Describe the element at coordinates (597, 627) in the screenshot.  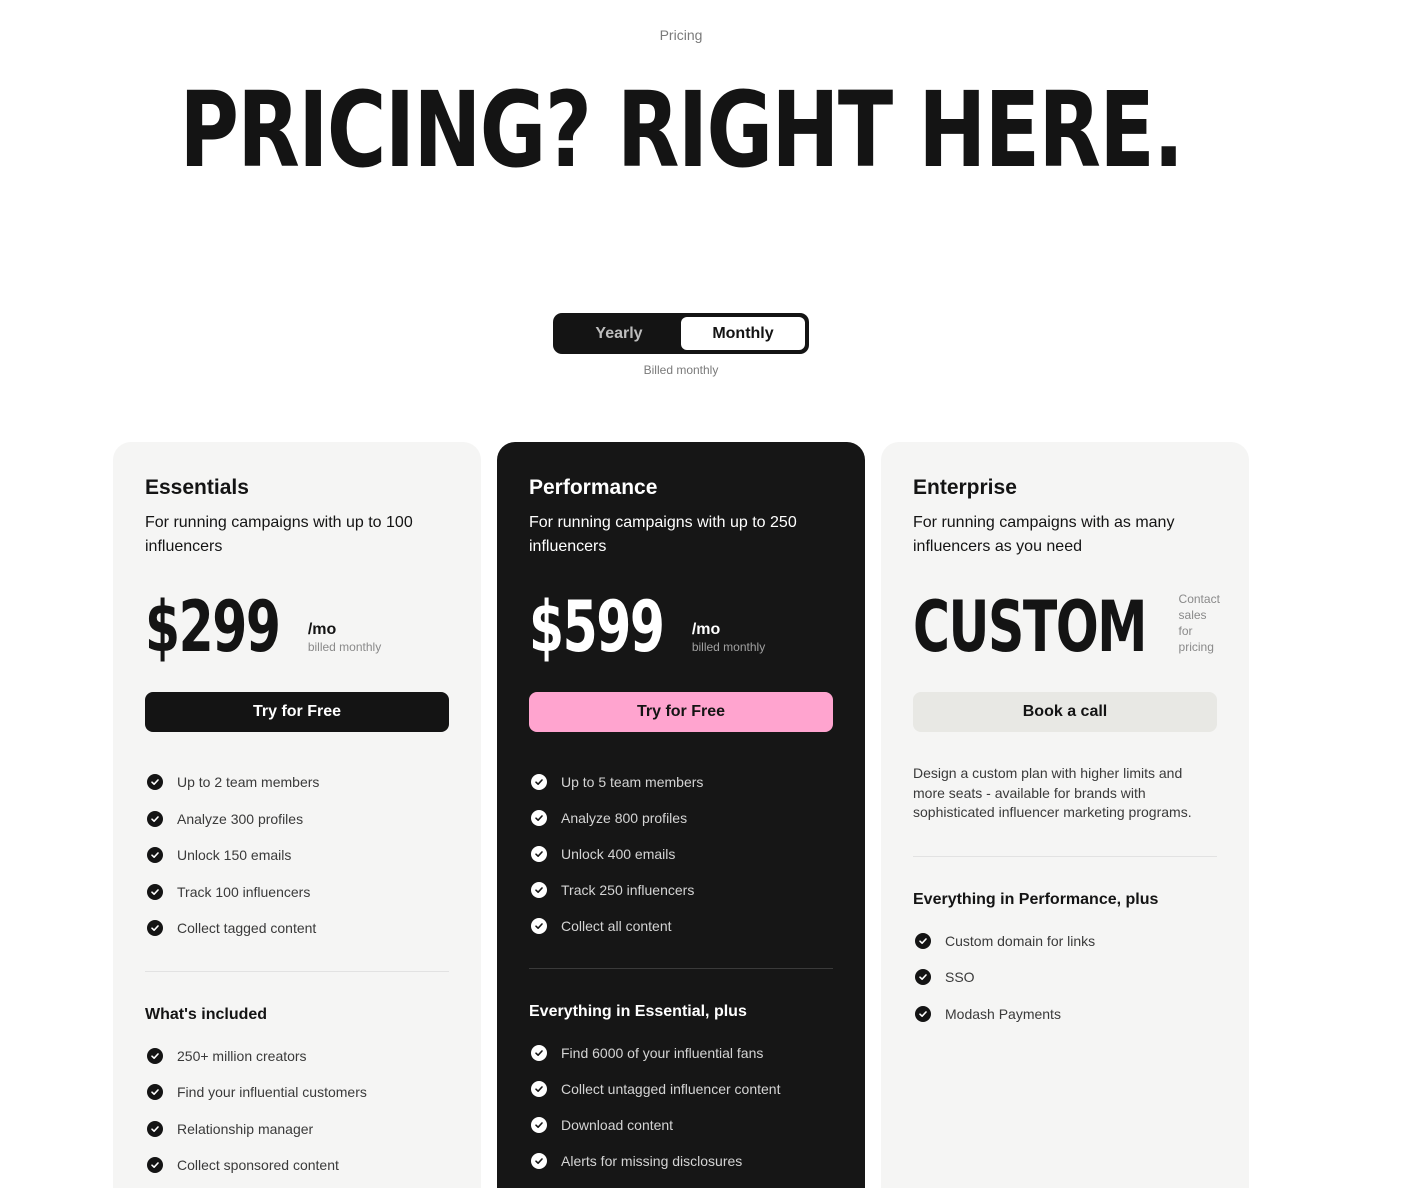
I see `plan-price: $599` at that location.